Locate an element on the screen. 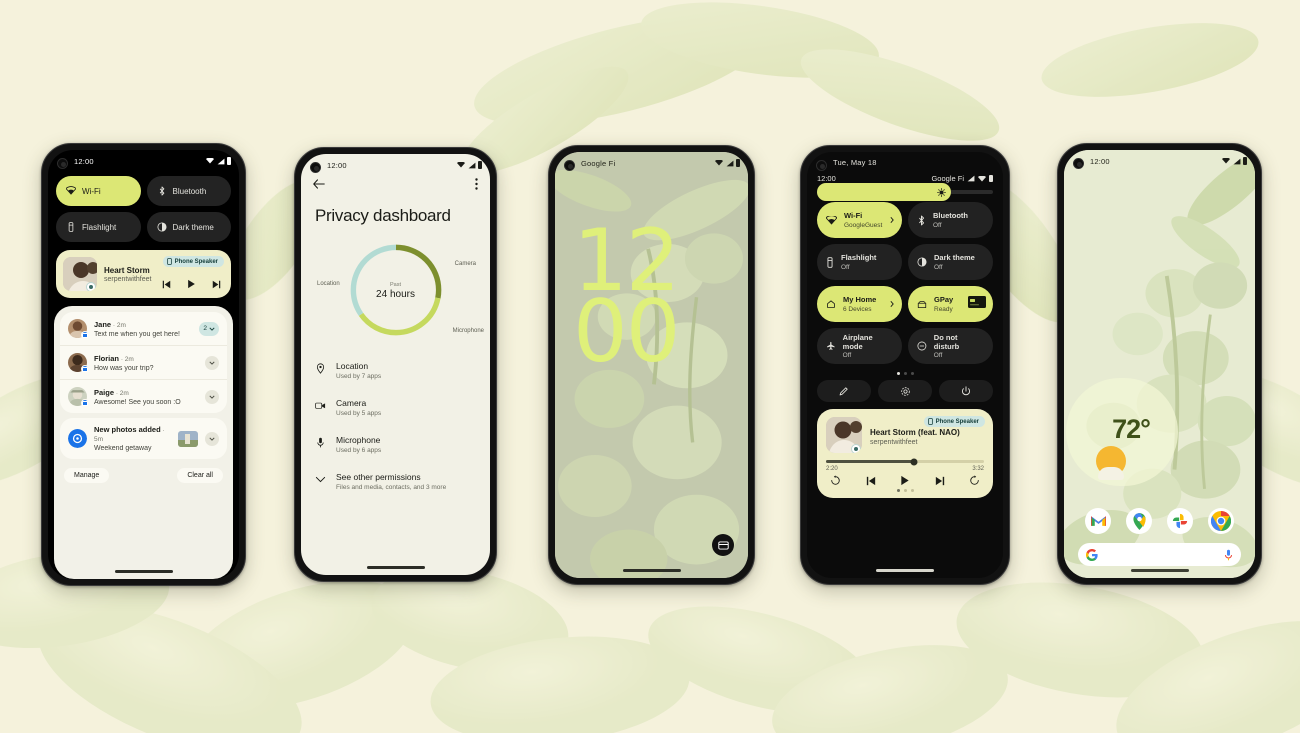 This screenshot has height=733, width=1300. rewind-10-icon is located at coordinates (835, 480).